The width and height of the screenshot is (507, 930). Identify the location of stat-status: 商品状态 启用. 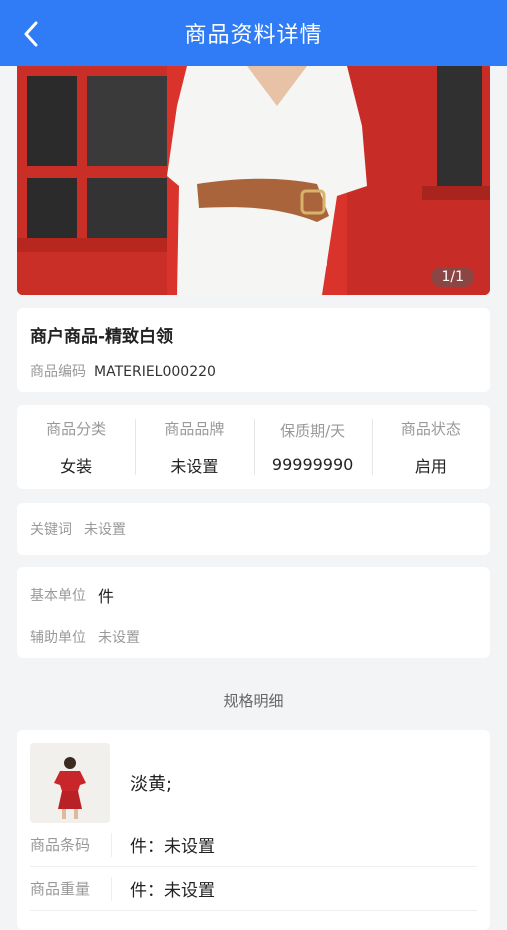
(430, 447).